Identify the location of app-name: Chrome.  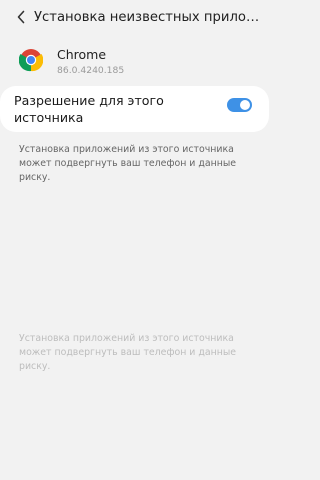
(82, 54).